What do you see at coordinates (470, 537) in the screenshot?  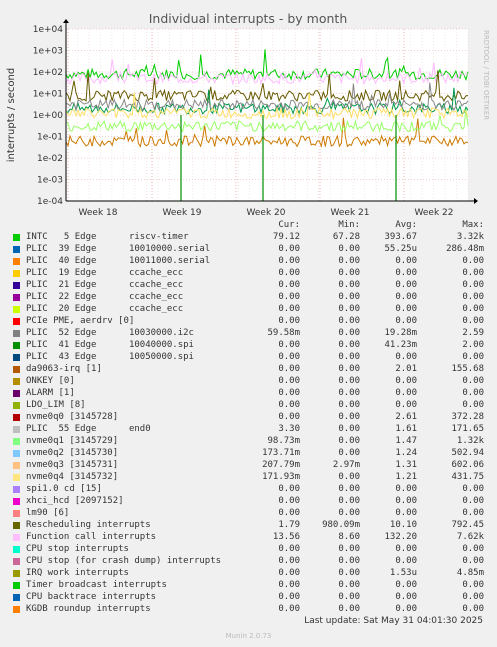 I see `legend-max: 7.62k` at bounding box center [470, 537].